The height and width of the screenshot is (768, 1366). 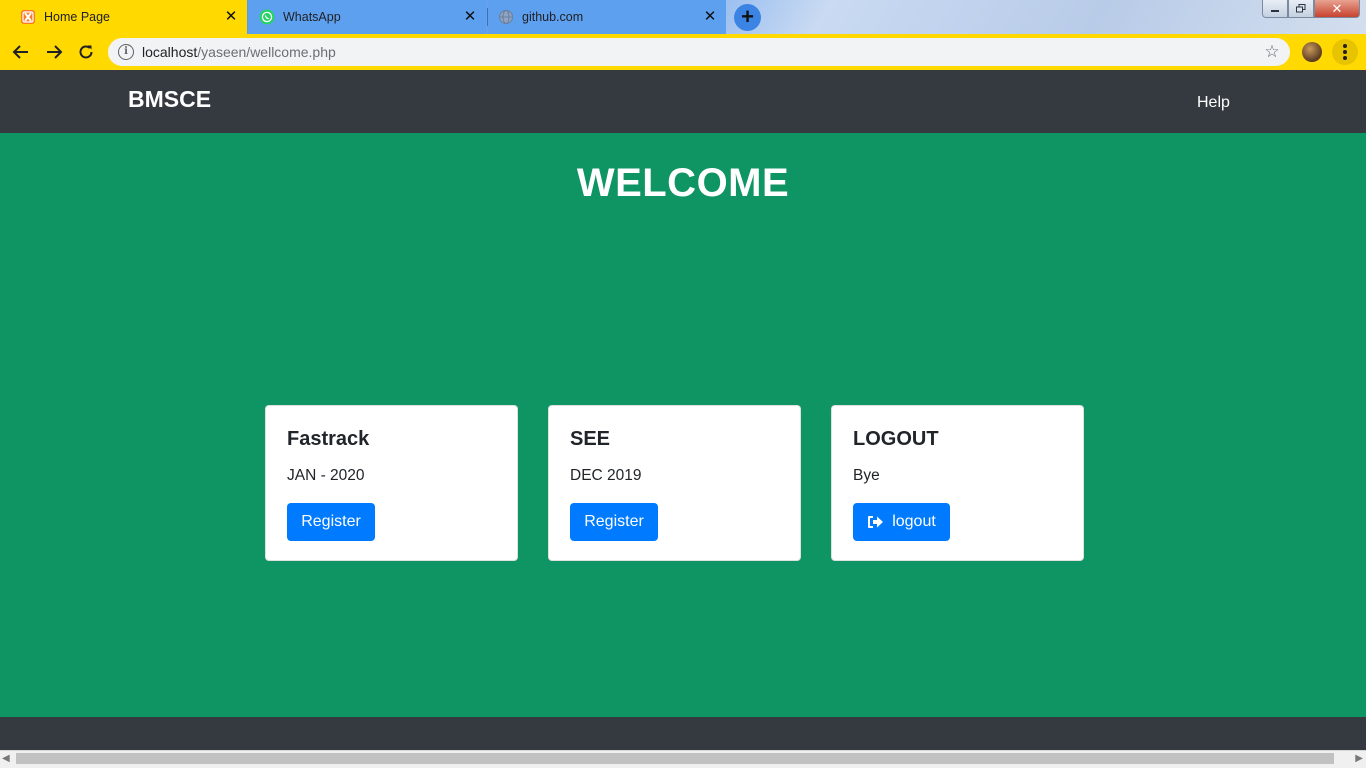 What do you see at coordinates (506, 17) in the screenshot?
I see `globe-icon` at bounding box center [506, 17].